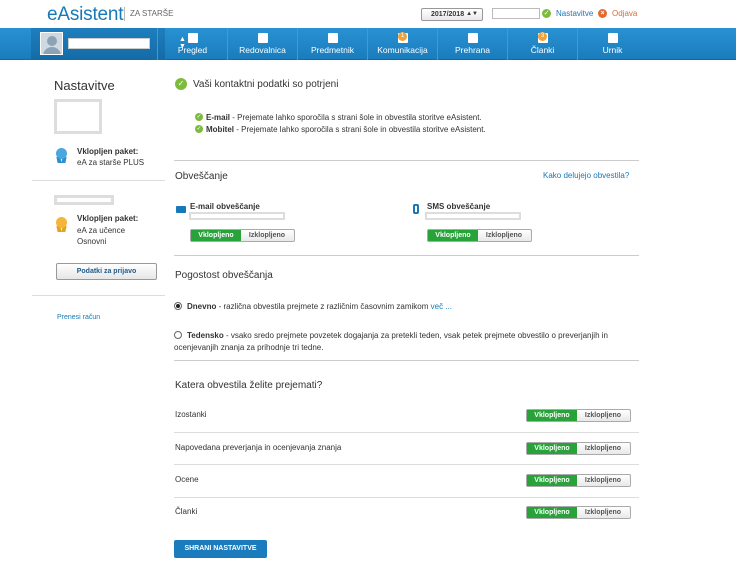  Describe the element at coordinates (266, 84) in the screenshot. I see `contact-confirmed-heading: Vaši kontaktni podatki so potrjeni` at that location.